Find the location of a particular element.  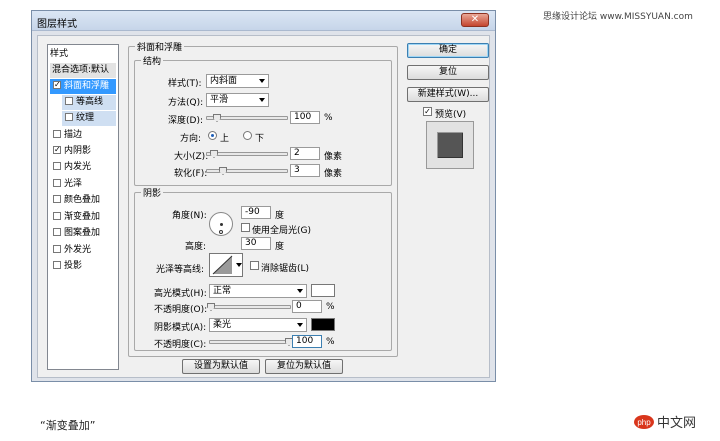

checkbox-satin is located at coordinates (57, 182).